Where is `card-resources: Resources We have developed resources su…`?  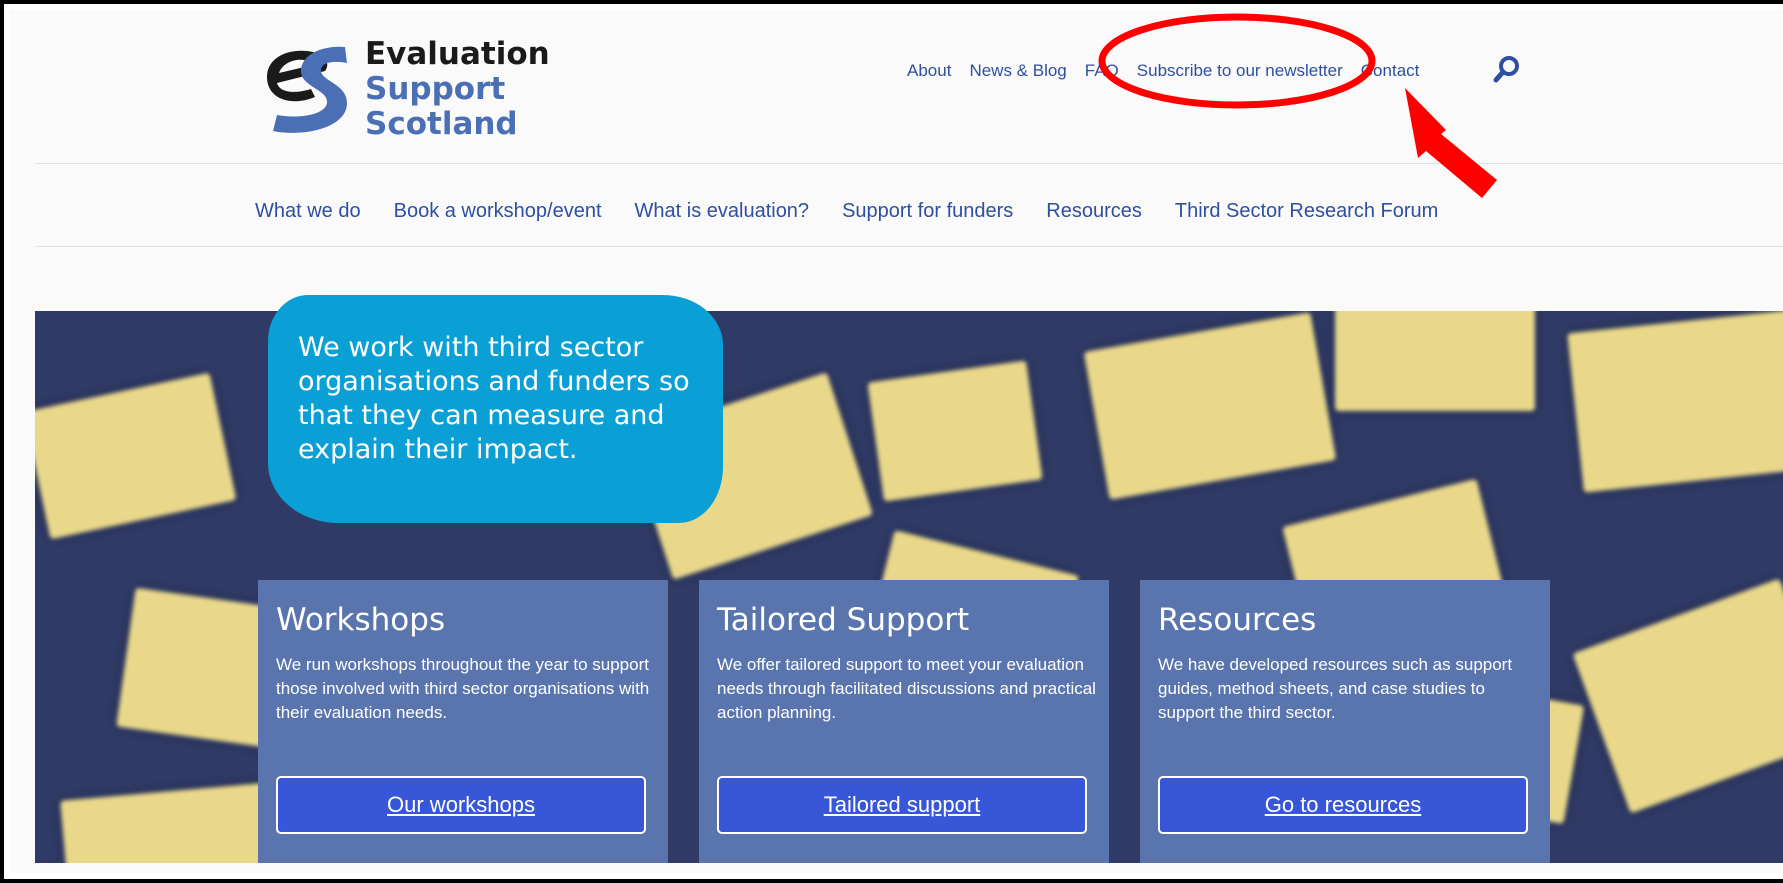
card-resources: Resources We have developed resources su… is located at coordinates (1345, 721).